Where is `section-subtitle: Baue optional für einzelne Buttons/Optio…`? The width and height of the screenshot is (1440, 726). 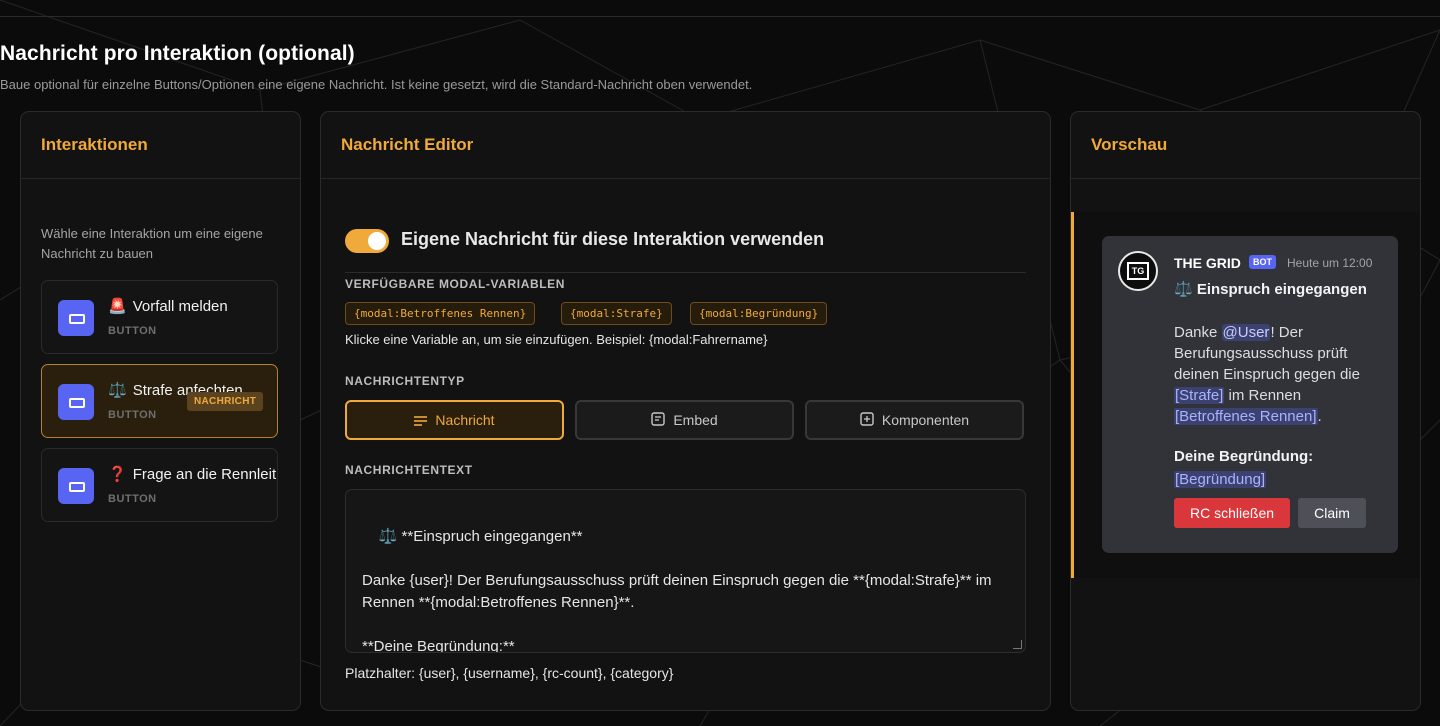
section-subtitle: Baue optional für einzelne Buttons/Optio… is located at coordinates (376, 84).